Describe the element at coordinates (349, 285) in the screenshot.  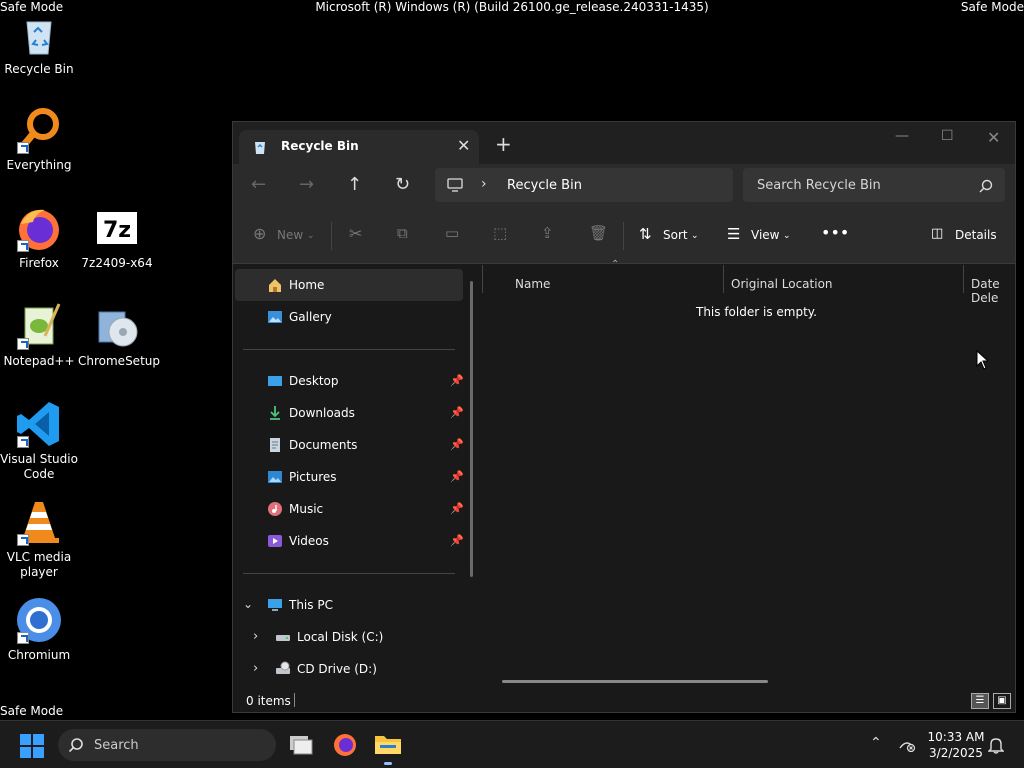
I see `nav-item-home: Home` at that location.